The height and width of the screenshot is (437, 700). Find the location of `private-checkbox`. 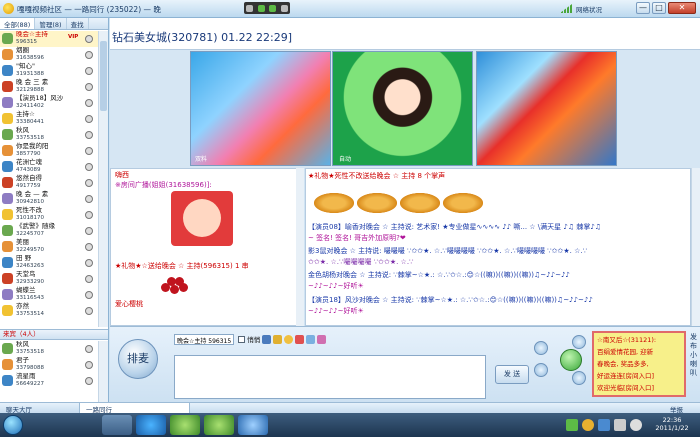

private-checkbox is located at coordinates (242, 339).